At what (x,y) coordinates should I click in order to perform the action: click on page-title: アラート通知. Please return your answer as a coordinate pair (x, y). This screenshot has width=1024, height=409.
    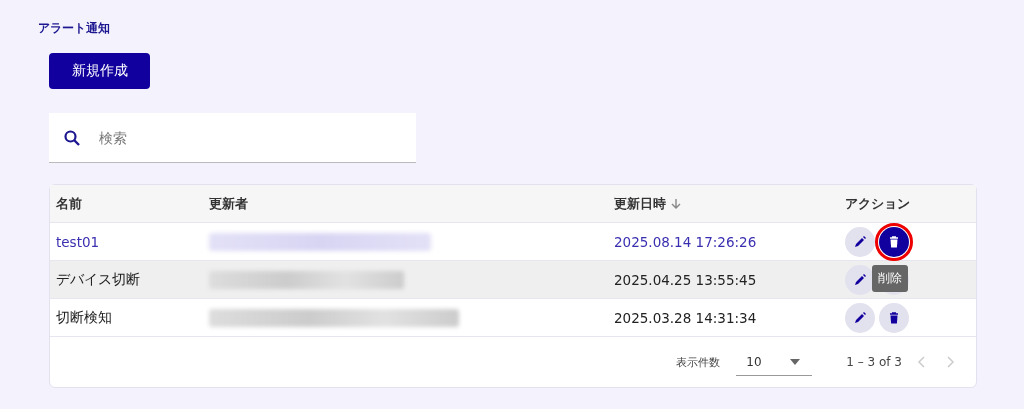
    Looking at the image, I should click on (74, 28).